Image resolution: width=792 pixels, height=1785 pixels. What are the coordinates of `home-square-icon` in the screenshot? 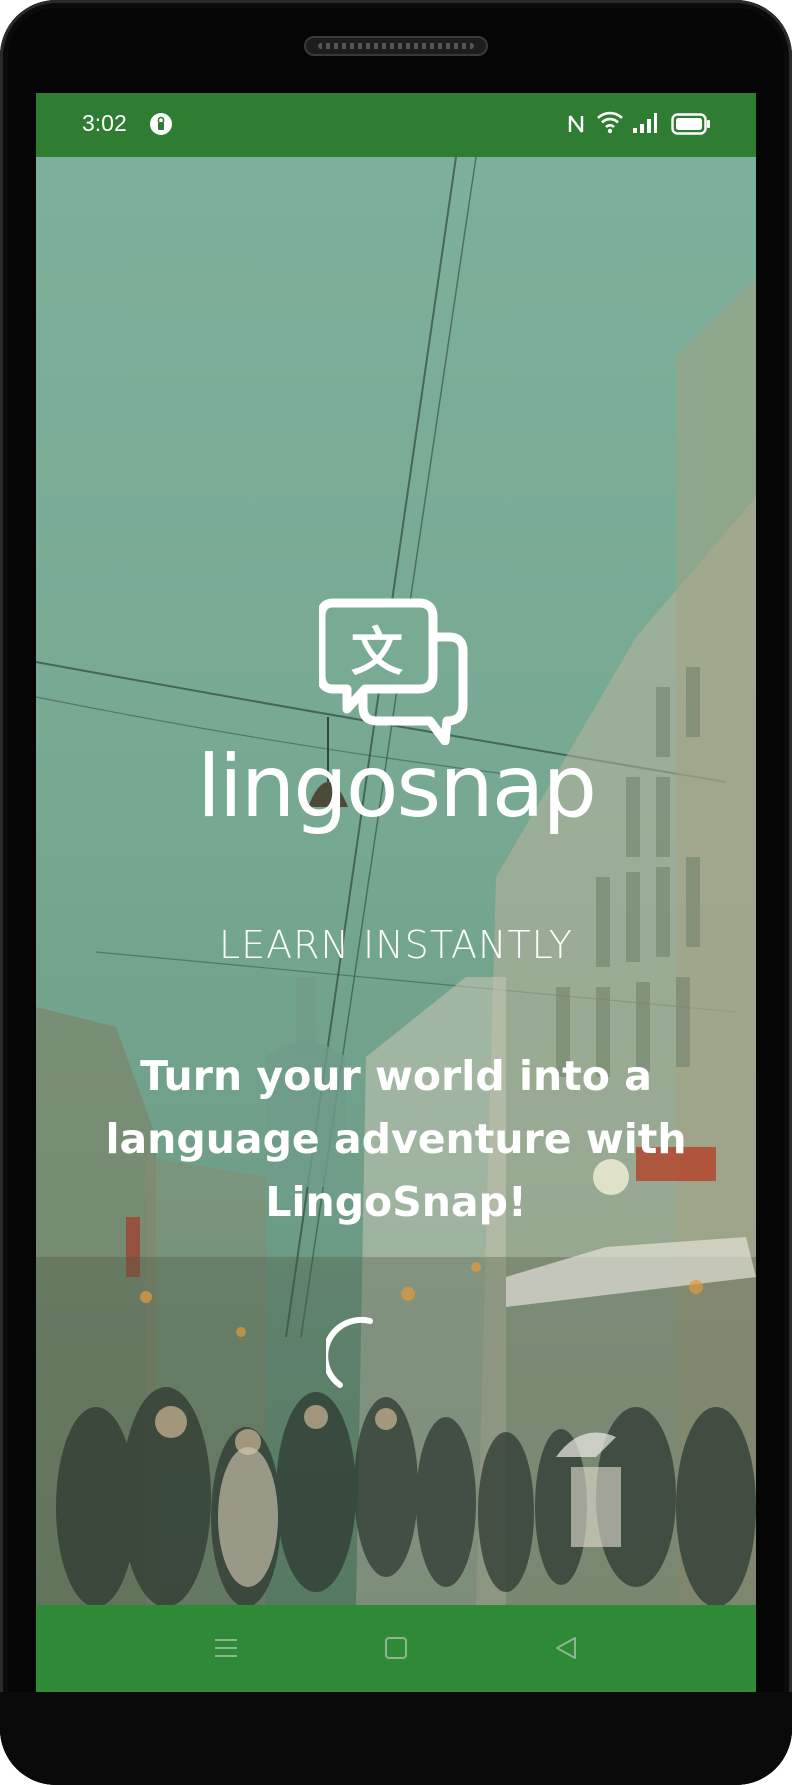 It's located at (396, 1650).